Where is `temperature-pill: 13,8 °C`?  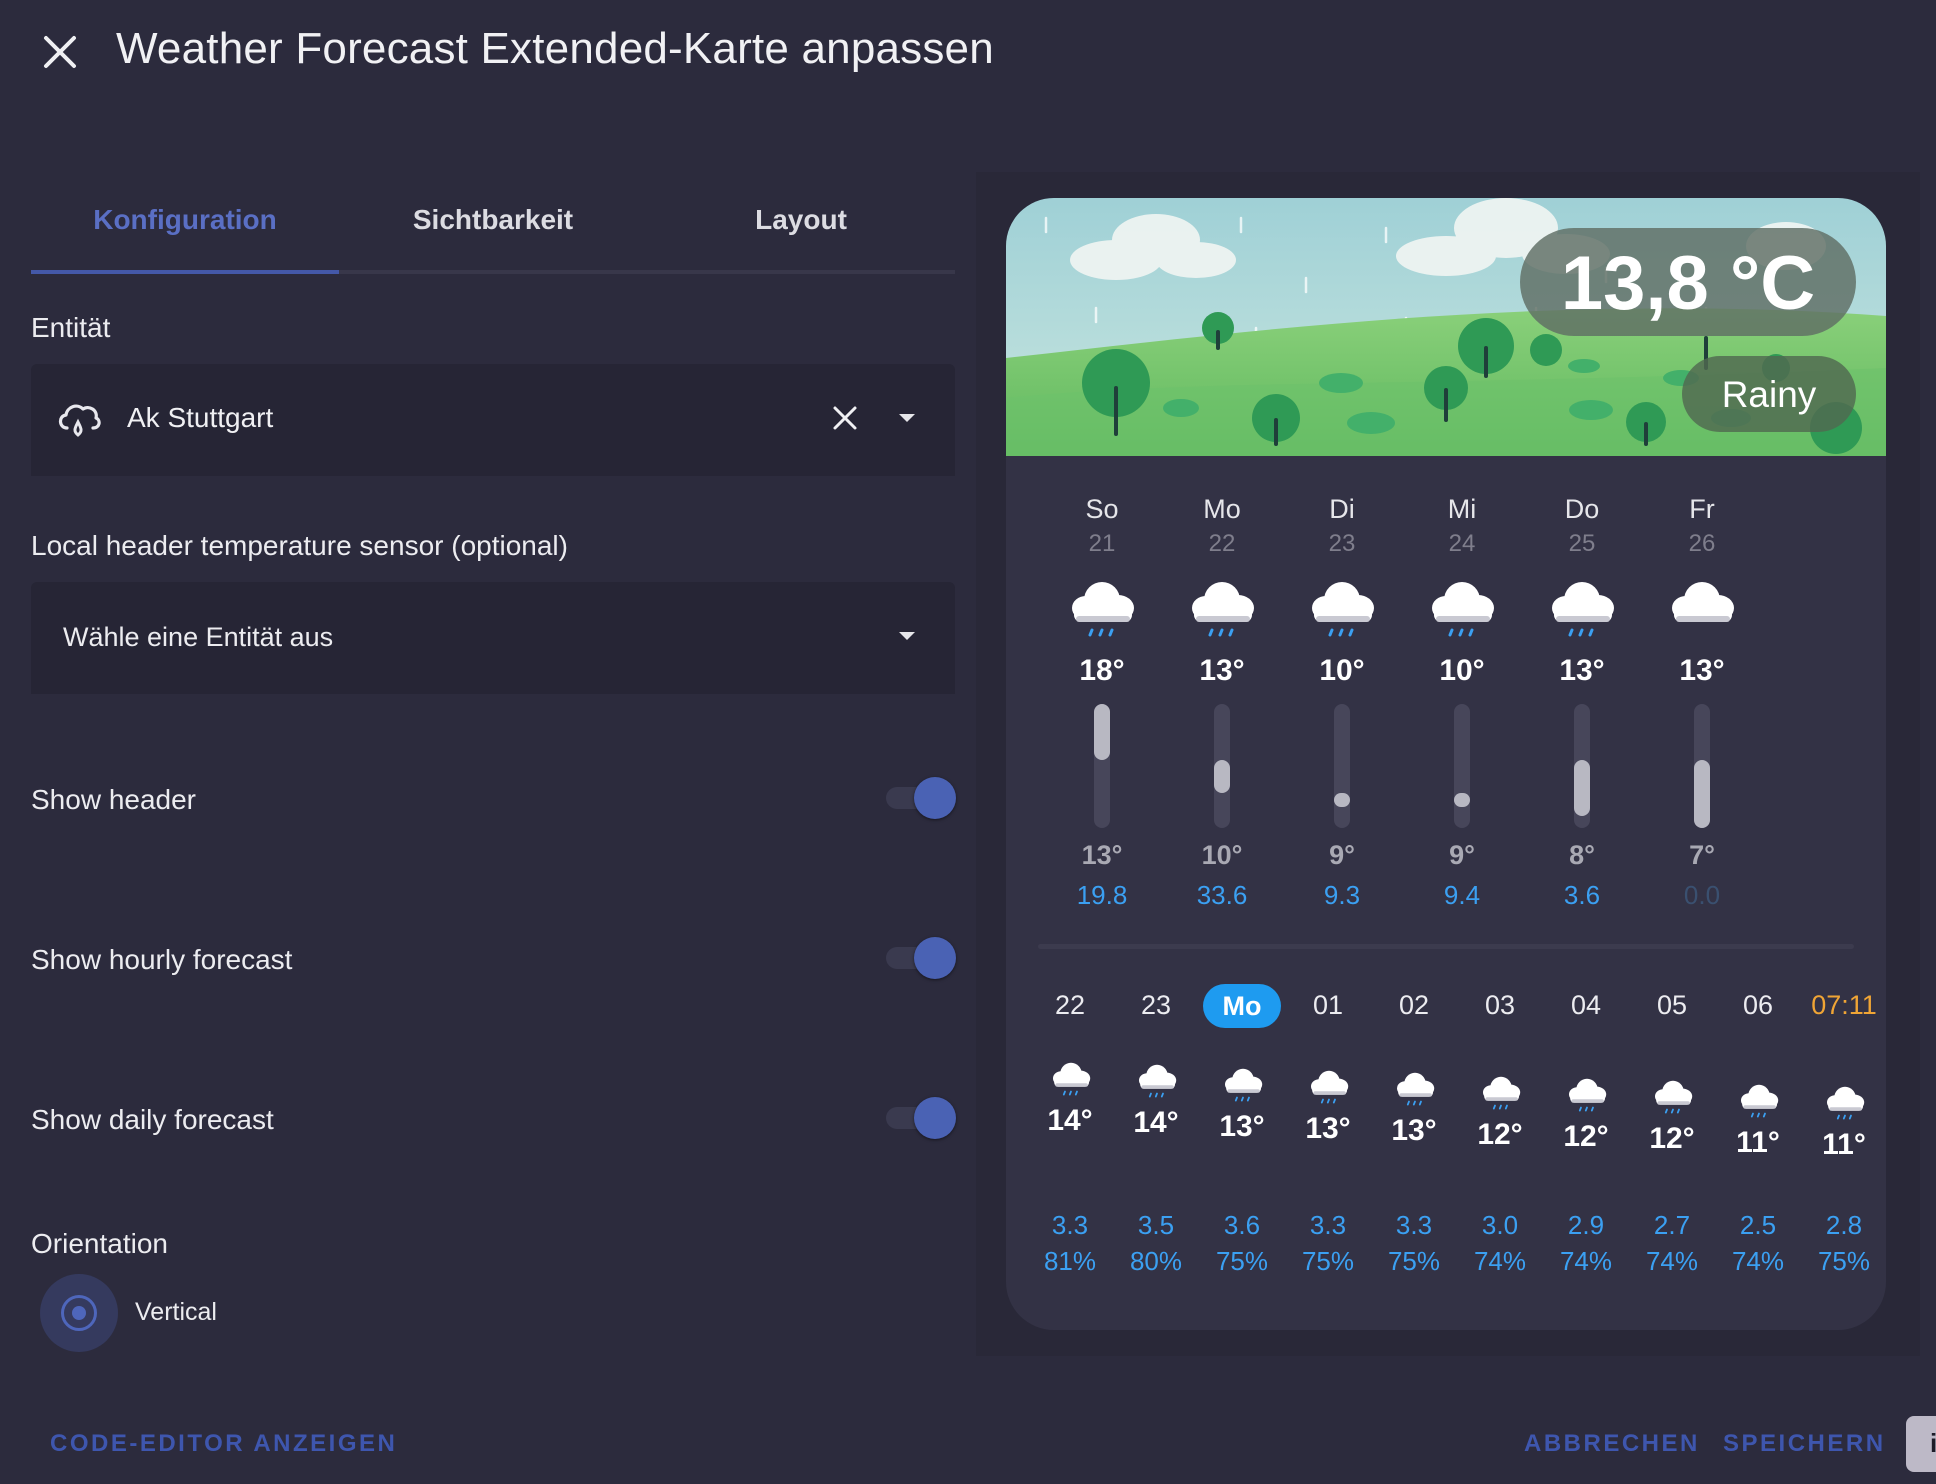
temperature-pill: 13,8 °C is located at coordinates (1688, 282).